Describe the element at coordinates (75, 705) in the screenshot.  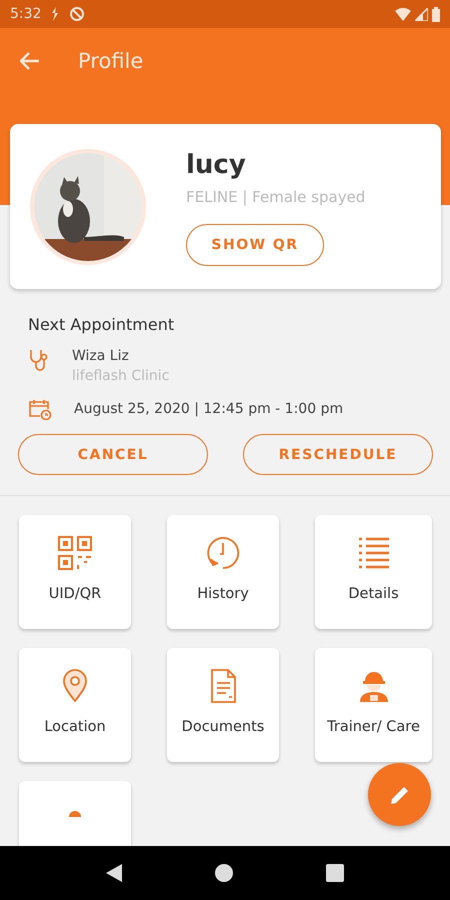
I see `menu-tile: Location` at that location.